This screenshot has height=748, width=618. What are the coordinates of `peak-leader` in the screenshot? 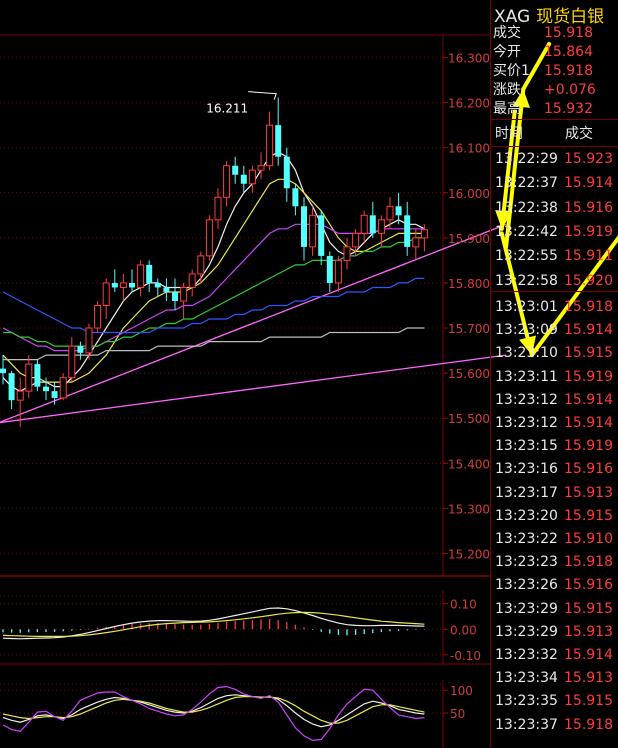 It's located at (262, 95).